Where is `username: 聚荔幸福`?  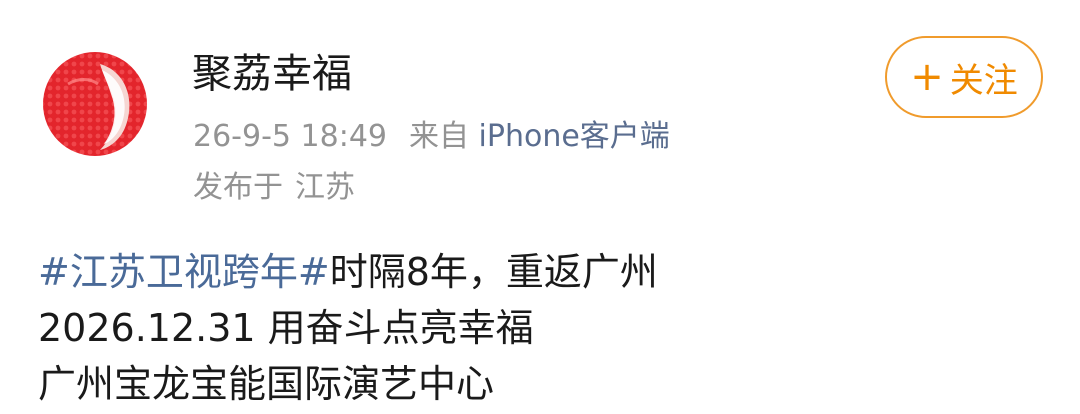
username: 聚荔幸福 is located at coordinates (272, 74).